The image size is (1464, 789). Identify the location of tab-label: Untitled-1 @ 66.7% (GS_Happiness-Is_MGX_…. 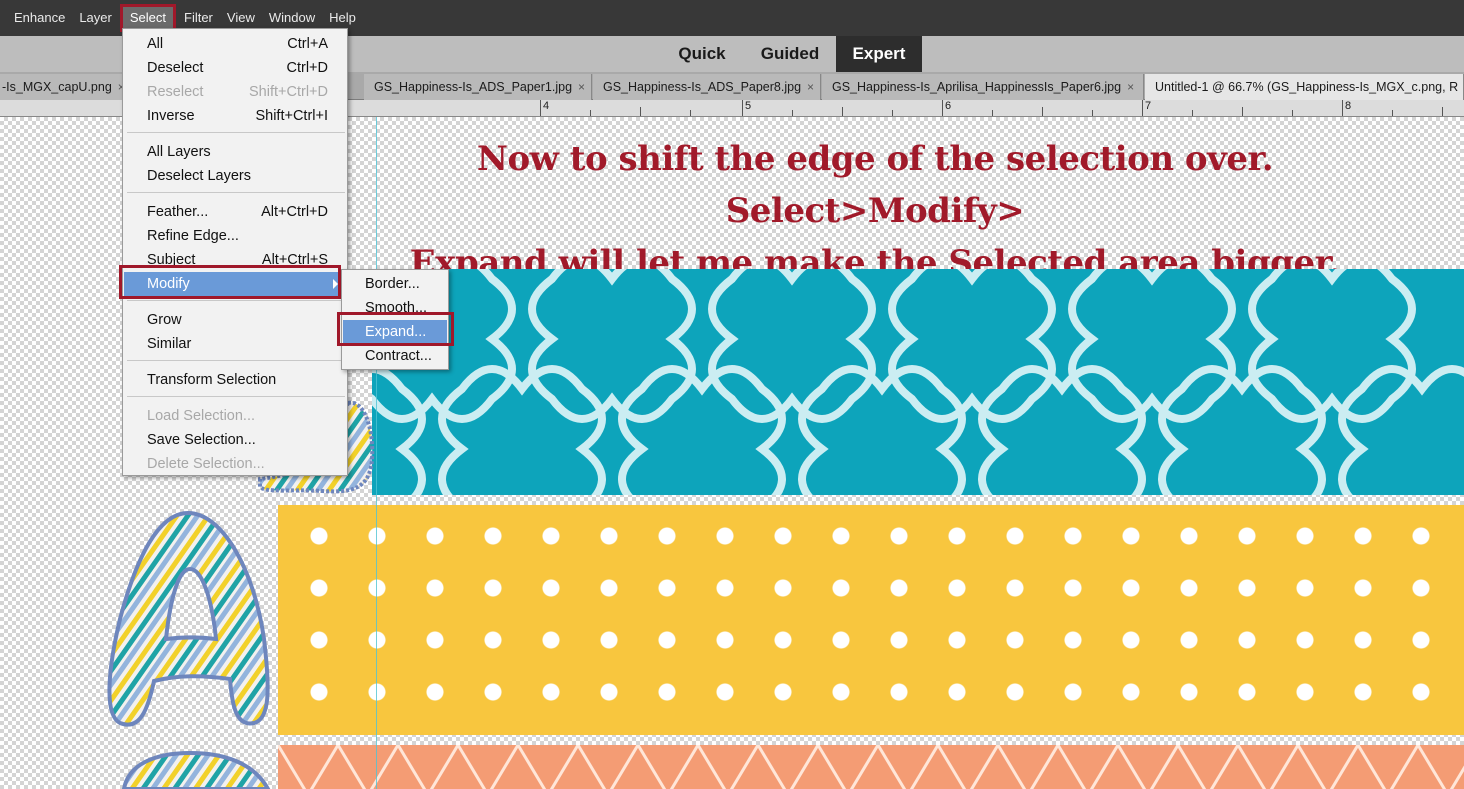
(1307, 87).